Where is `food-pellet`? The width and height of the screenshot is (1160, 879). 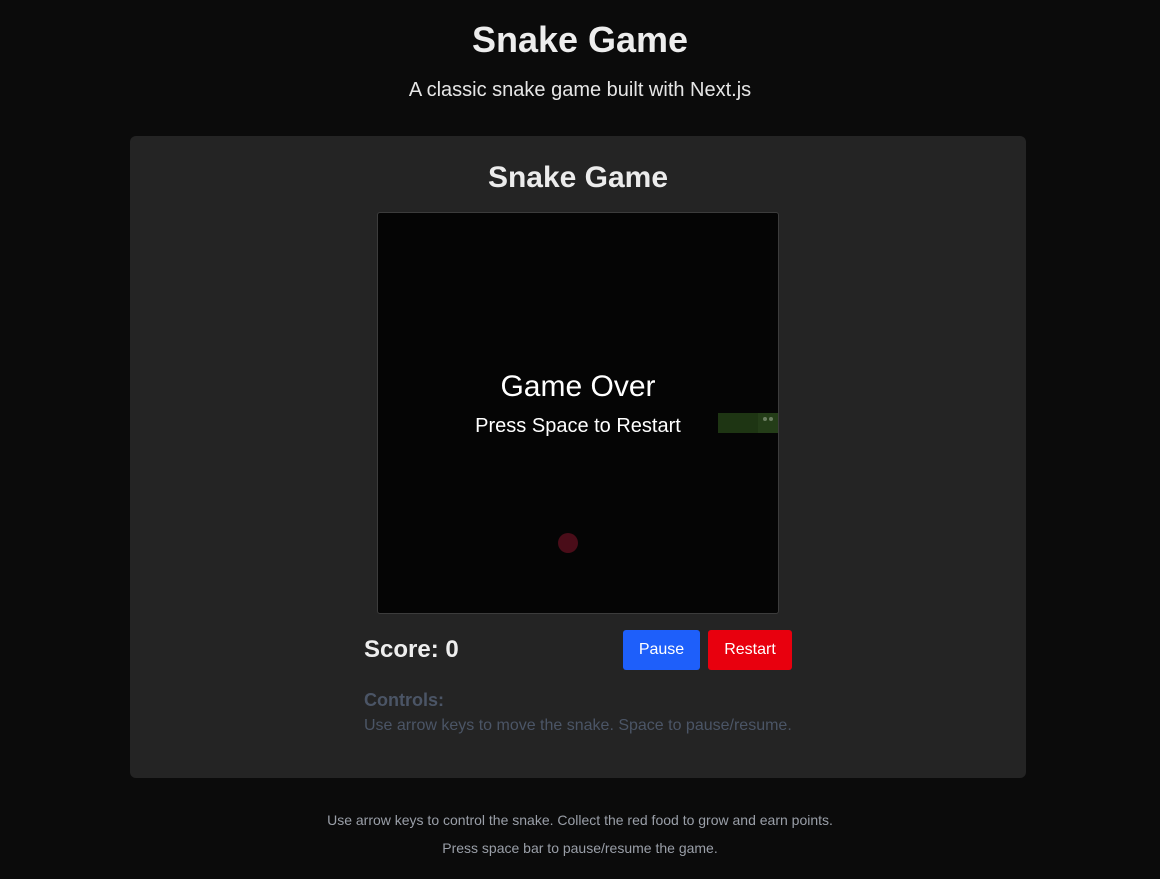 food-pellet is located at coordinates (568, 543).